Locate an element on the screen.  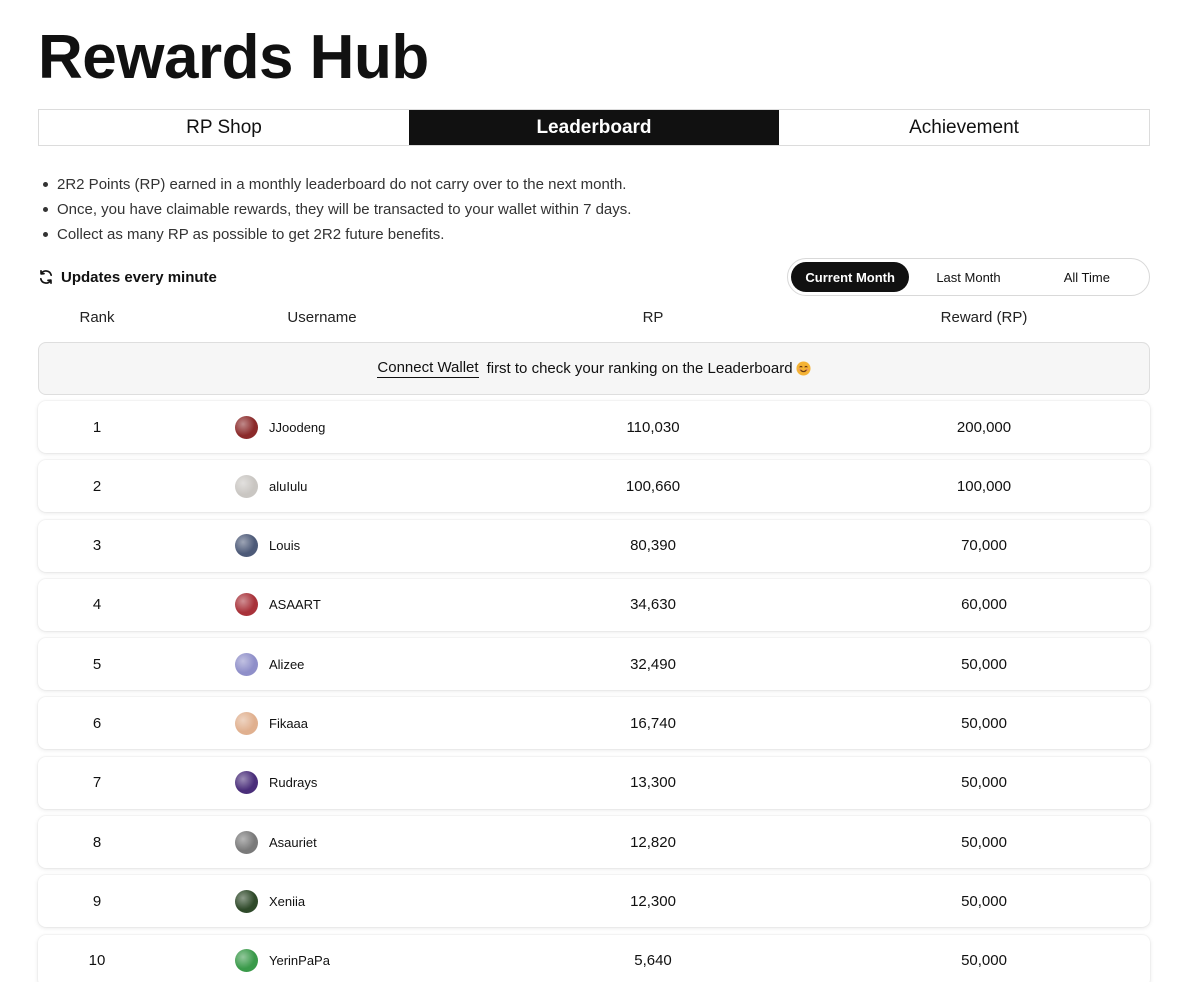
column-header-reward: Reward (RP) is located at coordinates (984, 317).